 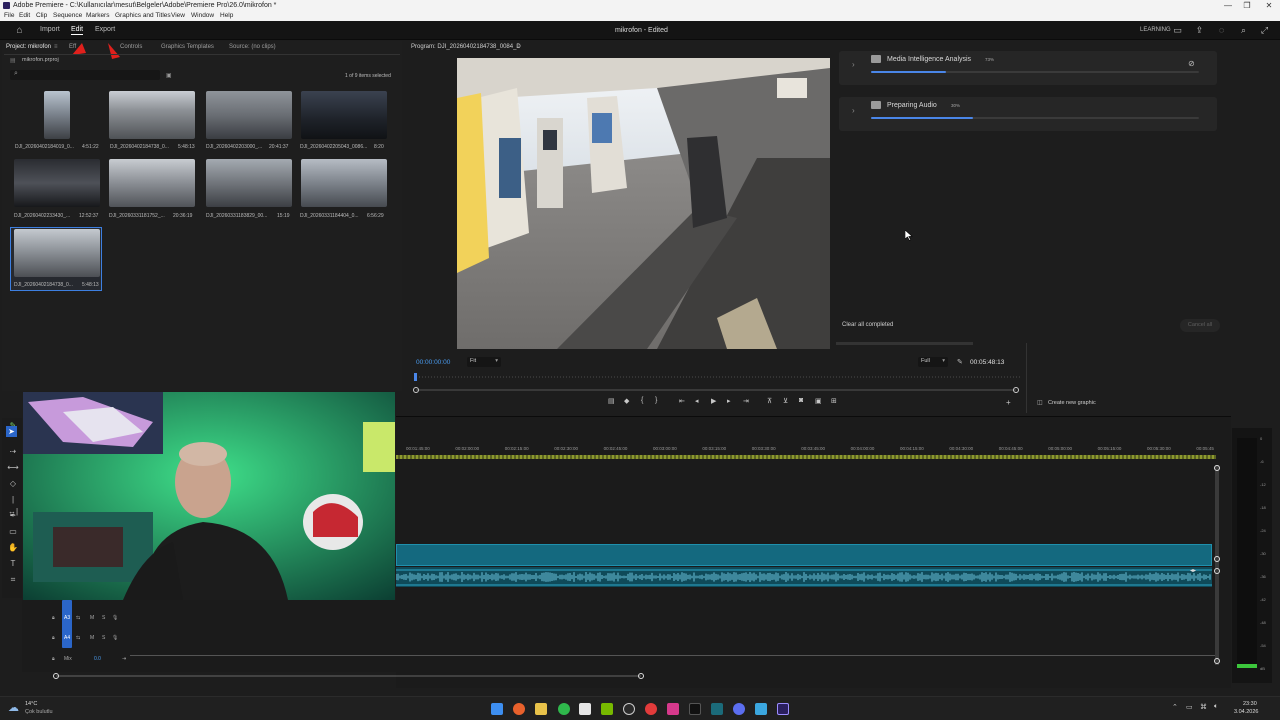 I want to click on track-a3-label: A3, so click(x=67, y=618).